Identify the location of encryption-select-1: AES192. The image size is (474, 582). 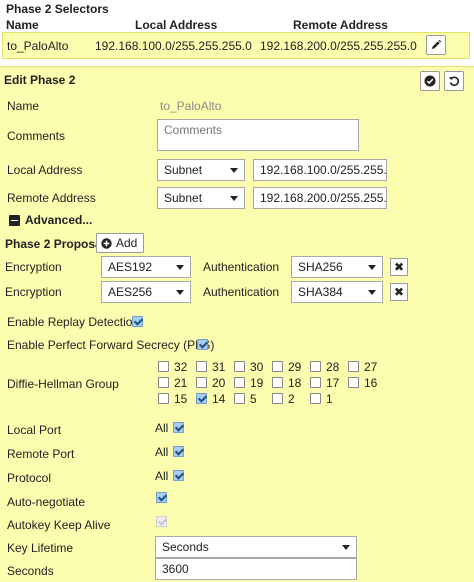
(146, 267).